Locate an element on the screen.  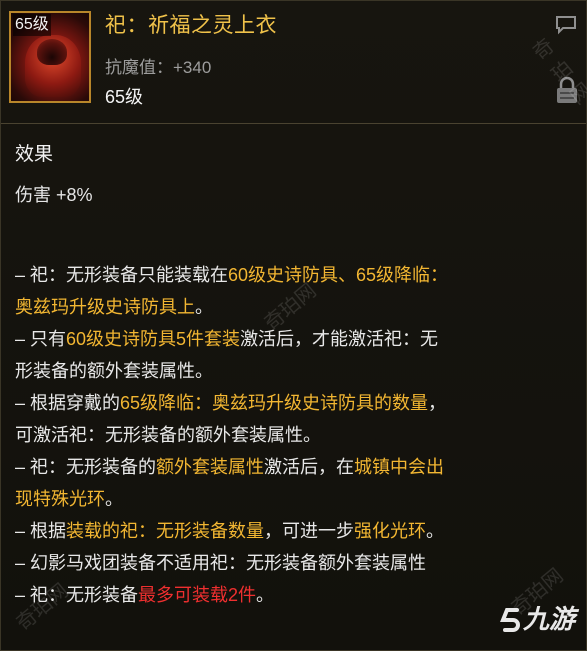
description-text: – 根据穿戴的 is located at coordinates (68, 403).